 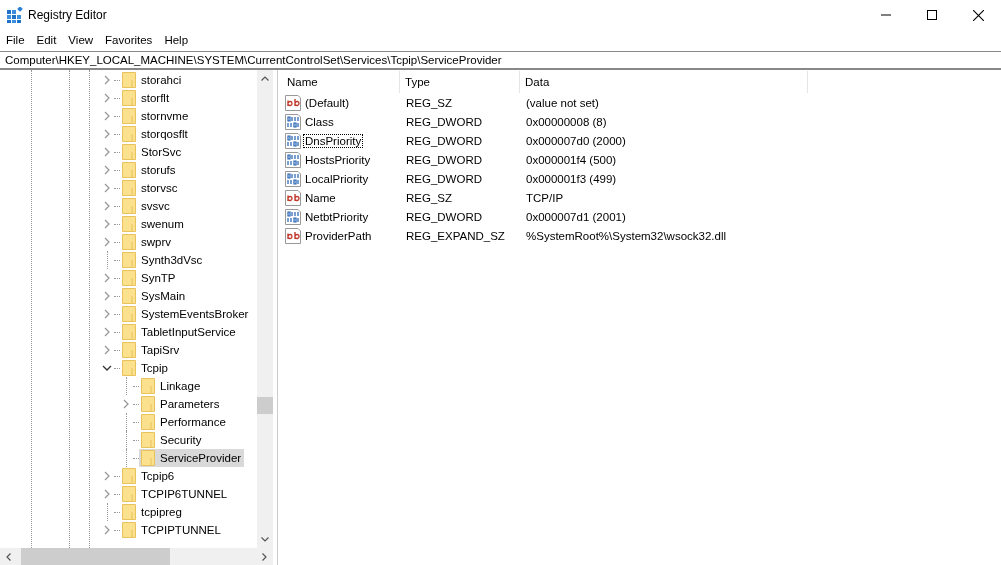 What do you see at coordinates (153, 224) in the screenshot?
I see `tree-node: swenum` at bounding box center [153, 224].